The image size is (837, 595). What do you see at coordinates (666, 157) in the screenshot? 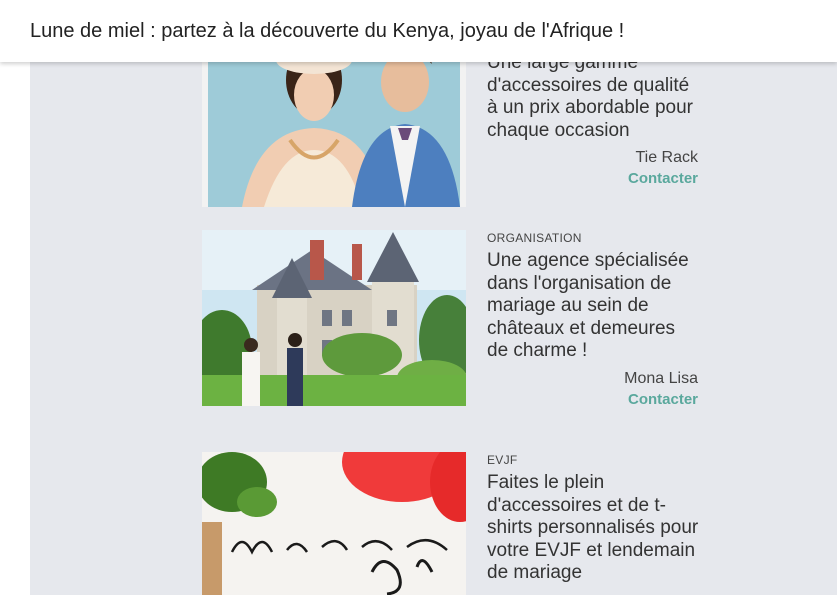
I see `vendor-name: Tie Rack` at bounding box center [666, 157].